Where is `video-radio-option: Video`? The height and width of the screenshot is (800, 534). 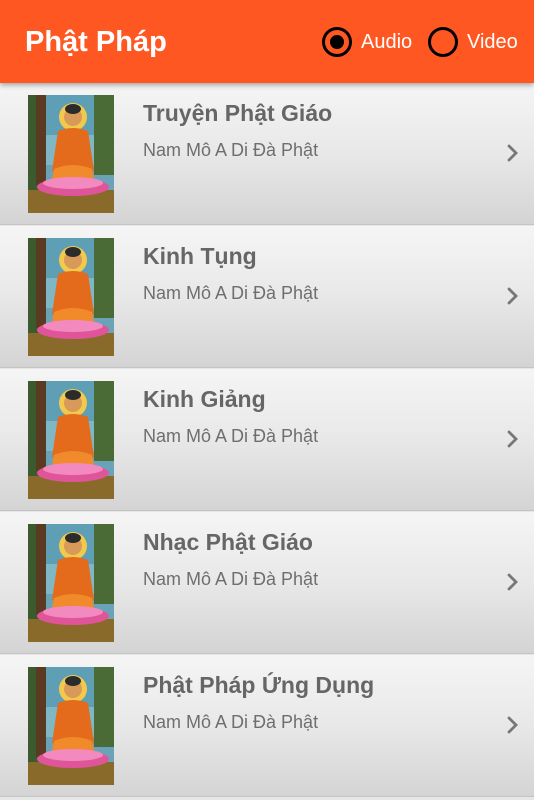 video-radio-option: Video is located at coordinates (473, 42).